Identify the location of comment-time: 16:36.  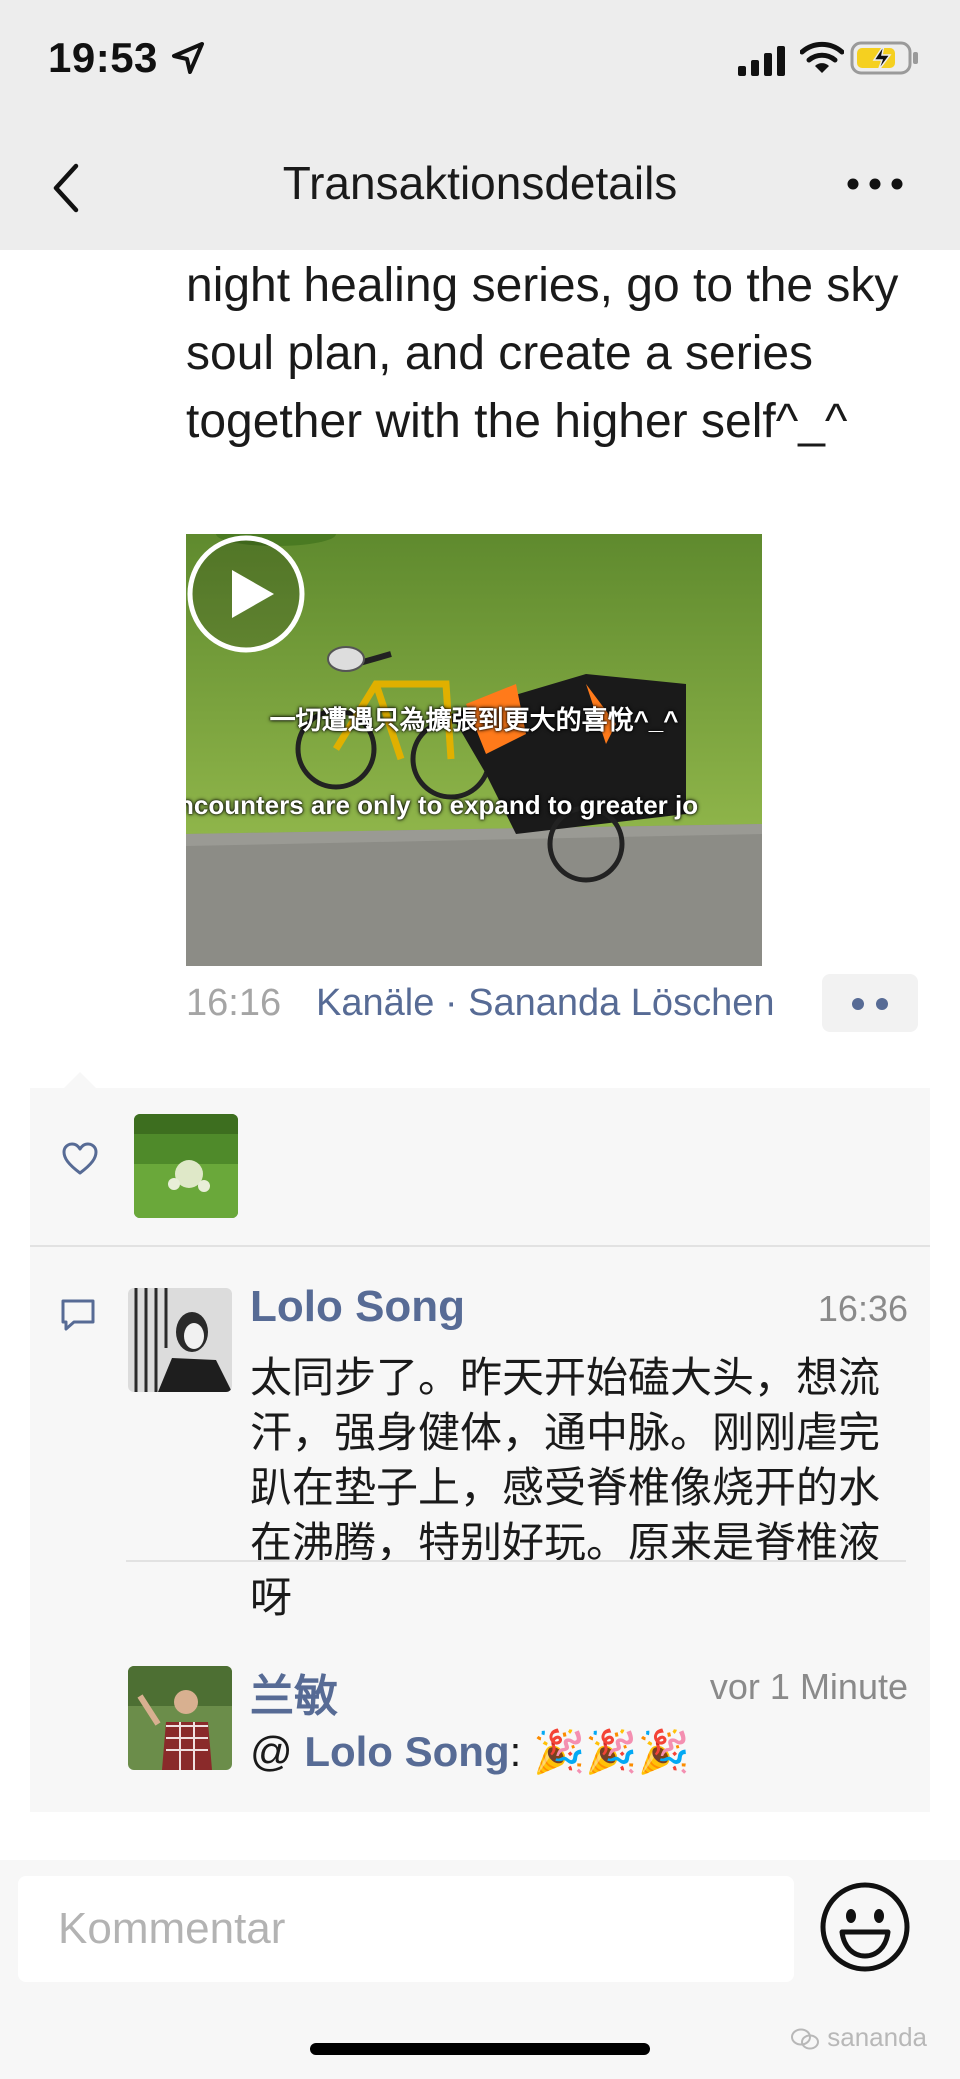
(862, 1308).